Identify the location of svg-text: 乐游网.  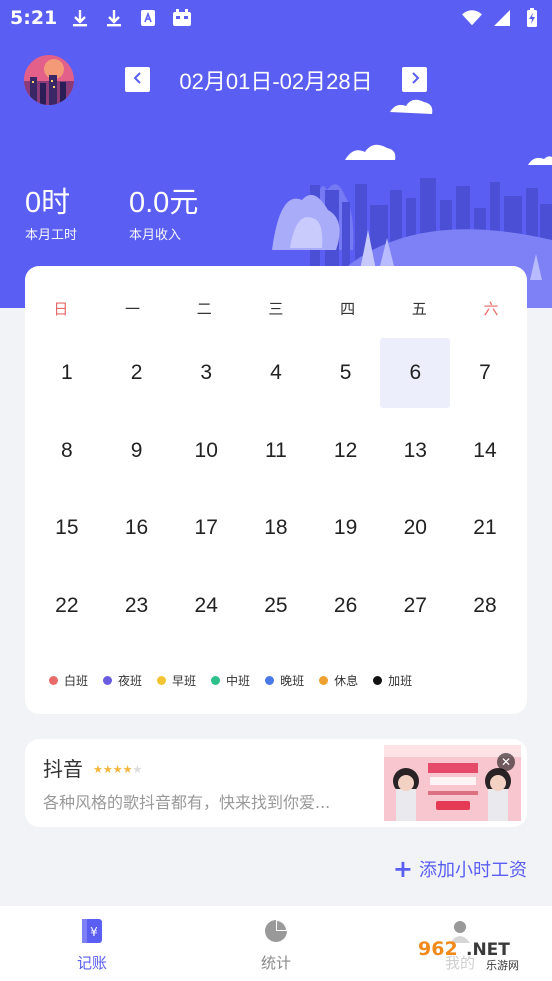
(502, 965).